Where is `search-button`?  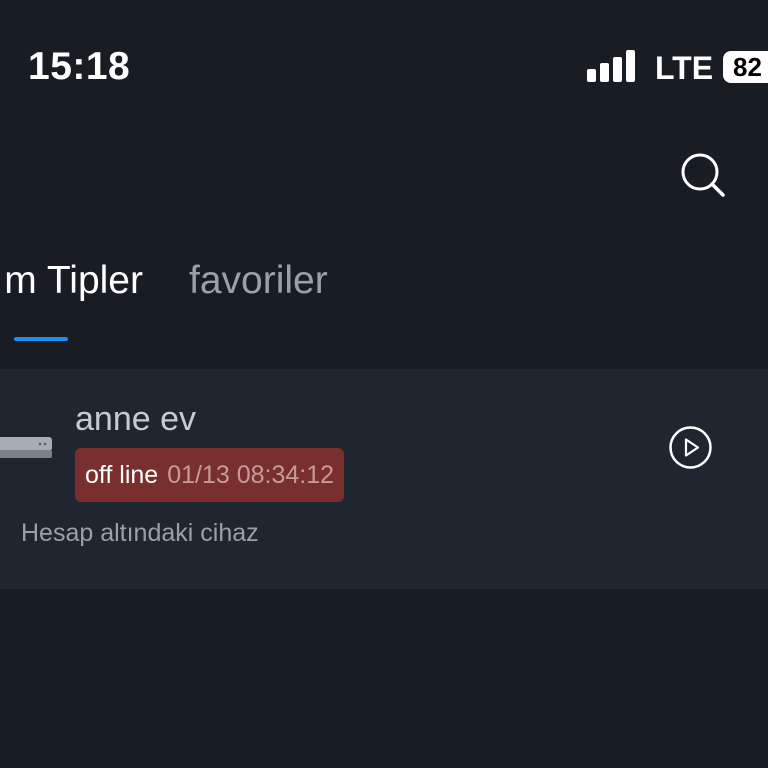
search-button is located at coordinates (703, 175).